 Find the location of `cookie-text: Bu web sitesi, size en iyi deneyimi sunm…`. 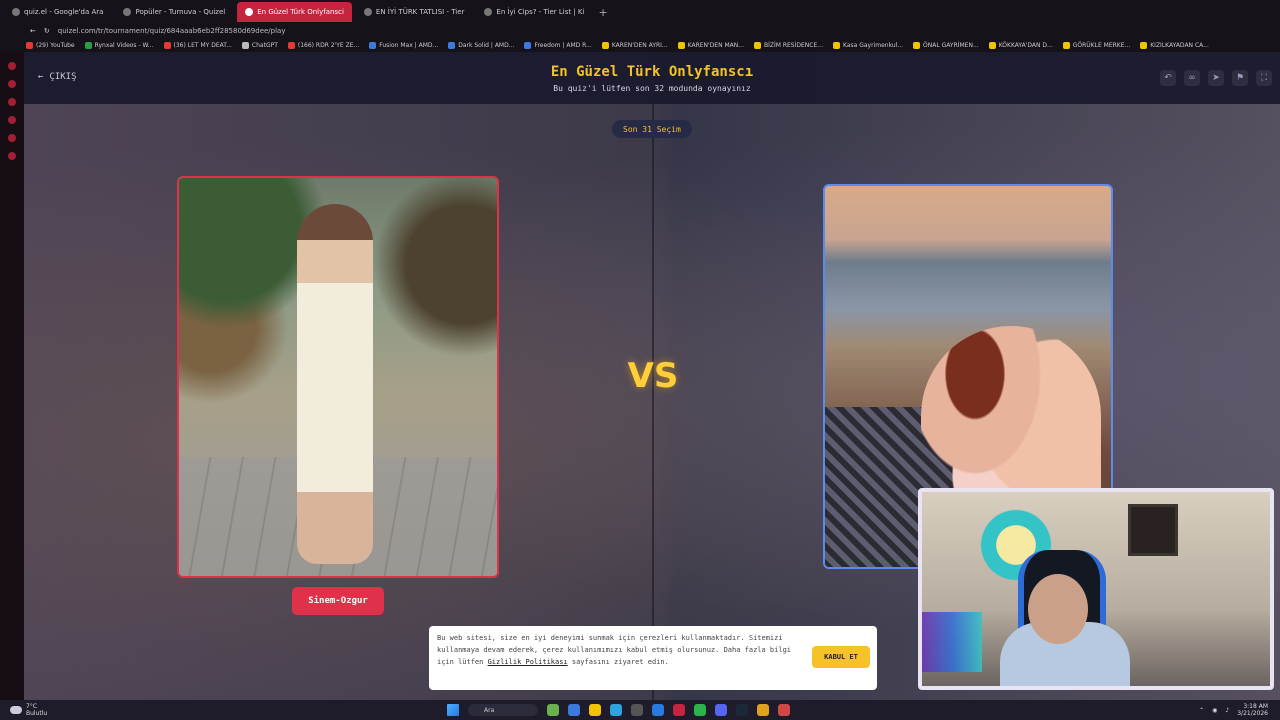

cookie-text: Bu web sitesi, size en iyi deneyimi sunm… is located at coordinates (614, 650).